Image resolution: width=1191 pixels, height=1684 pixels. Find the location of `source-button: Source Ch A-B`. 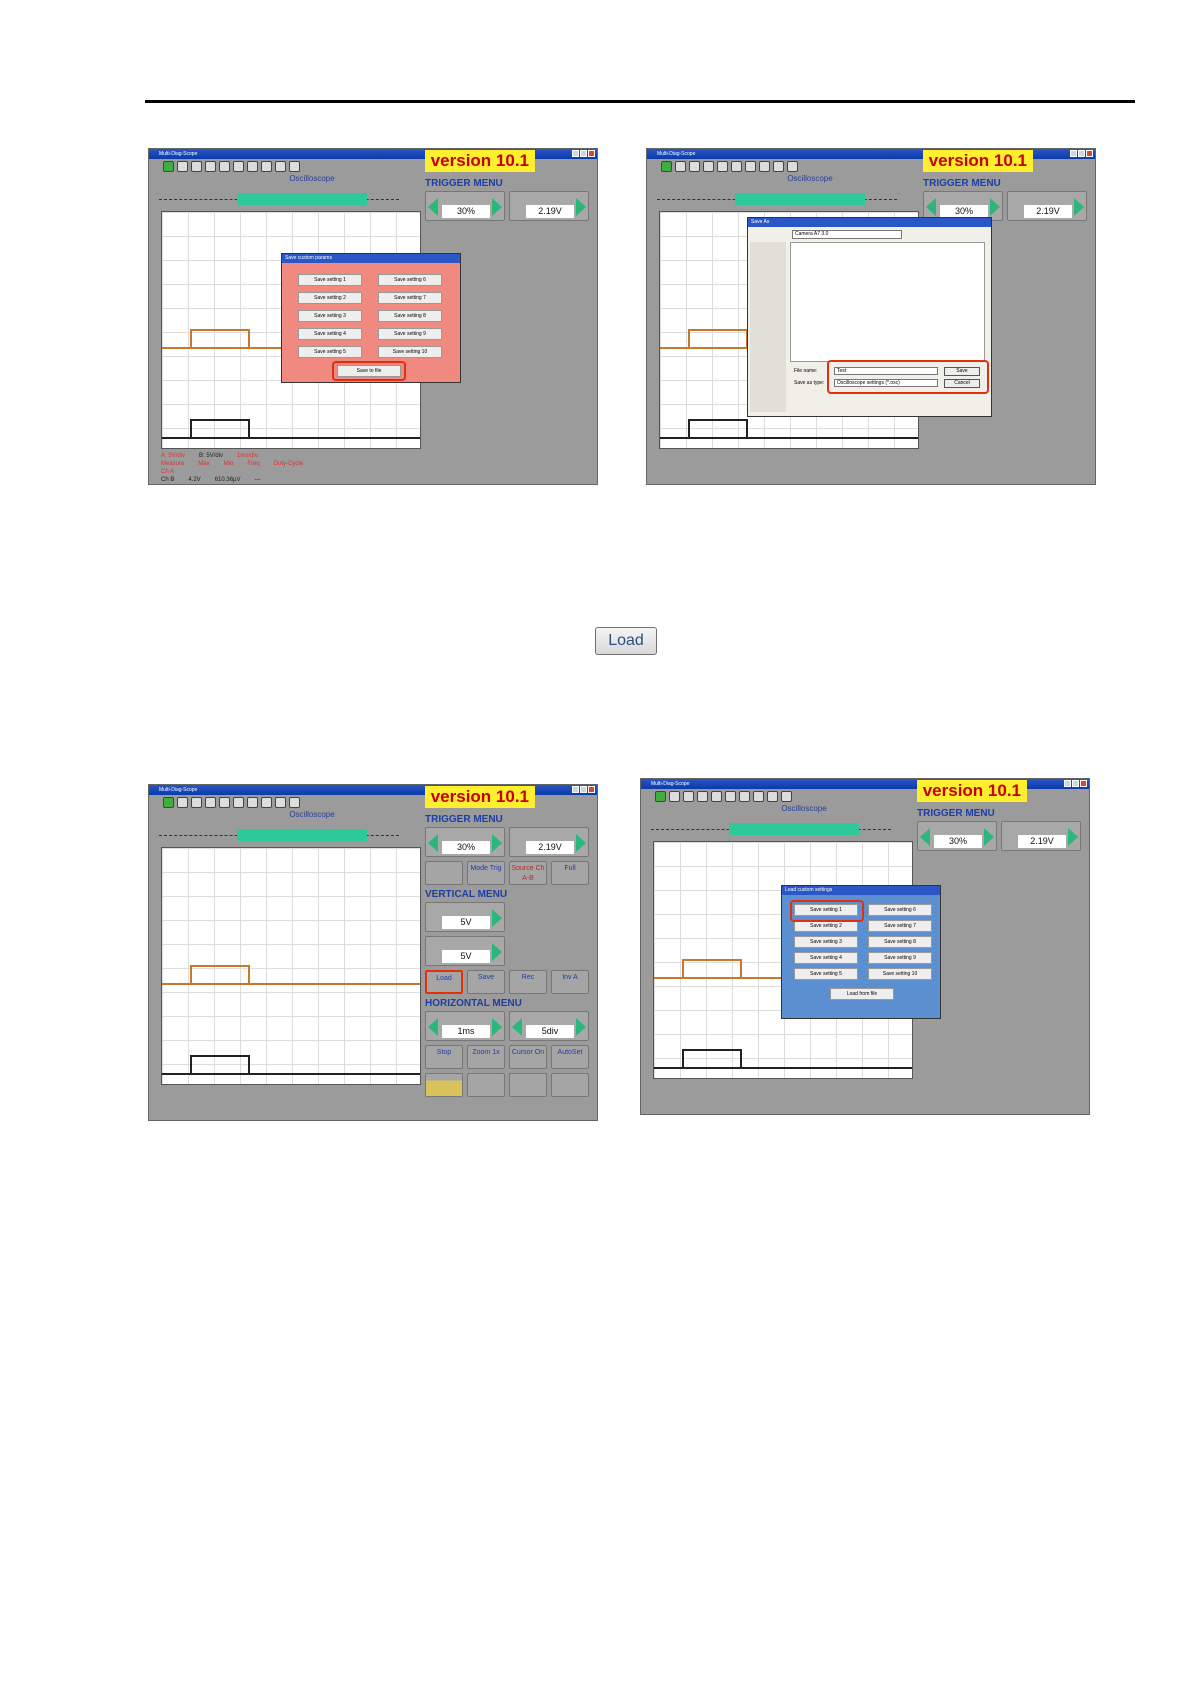

source-button: Source Ch A-B is located at coordinates (528, 873).